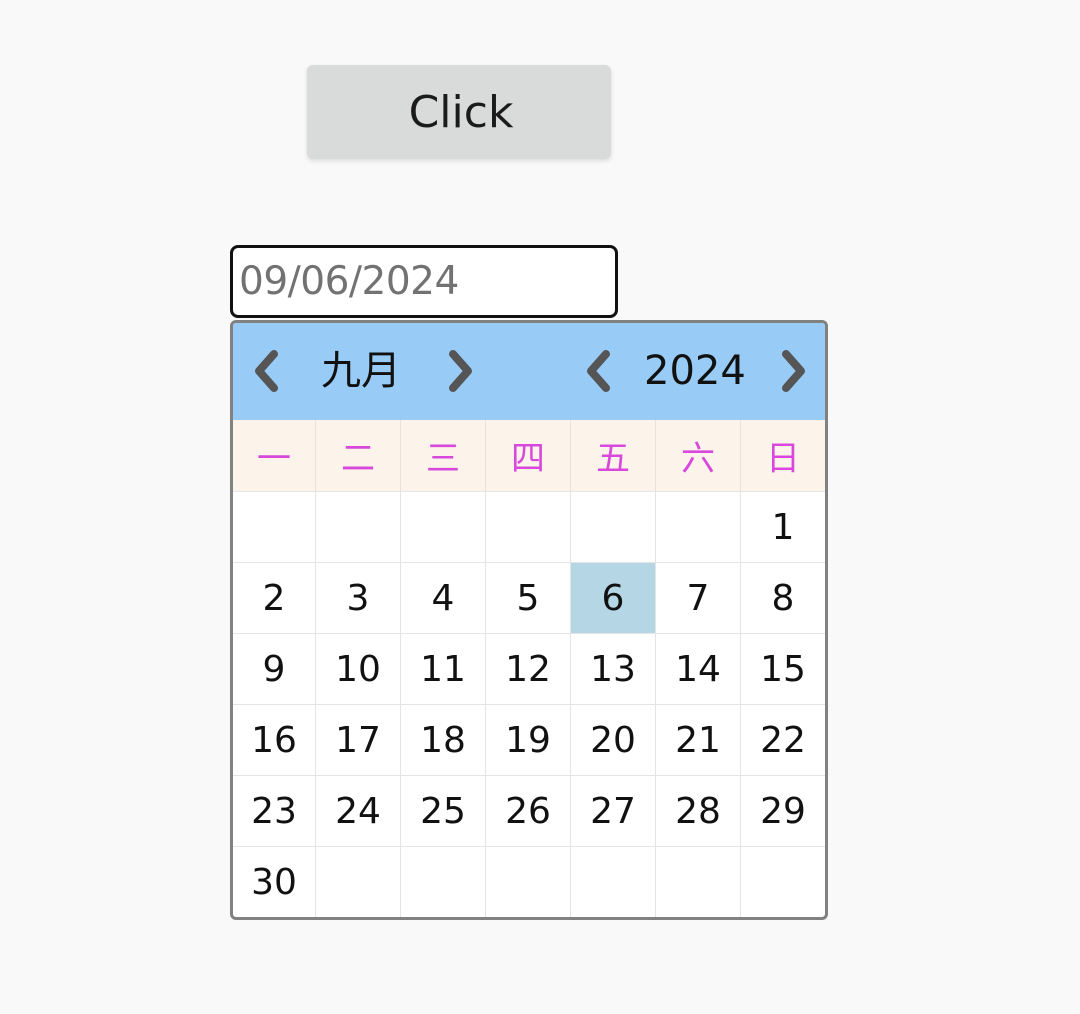 The height and width of the screenshot is (1014, 1080). Describe the element at coordinates (358, 810) in the screenshot. I see `day-cell: 24` at that location.